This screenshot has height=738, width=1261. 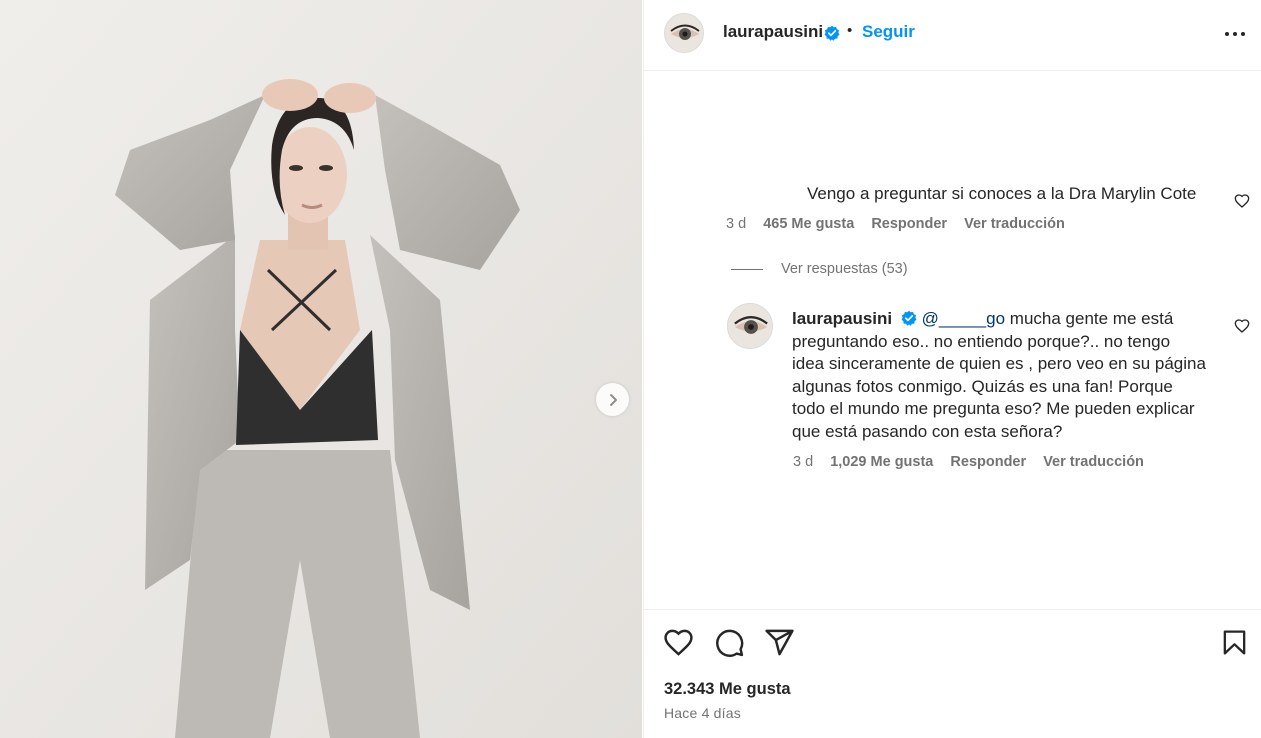 What do you see at coordinates (1235, 34) in the screenshot?
I see `more-options-icon` at bounding box center [1235, 34].